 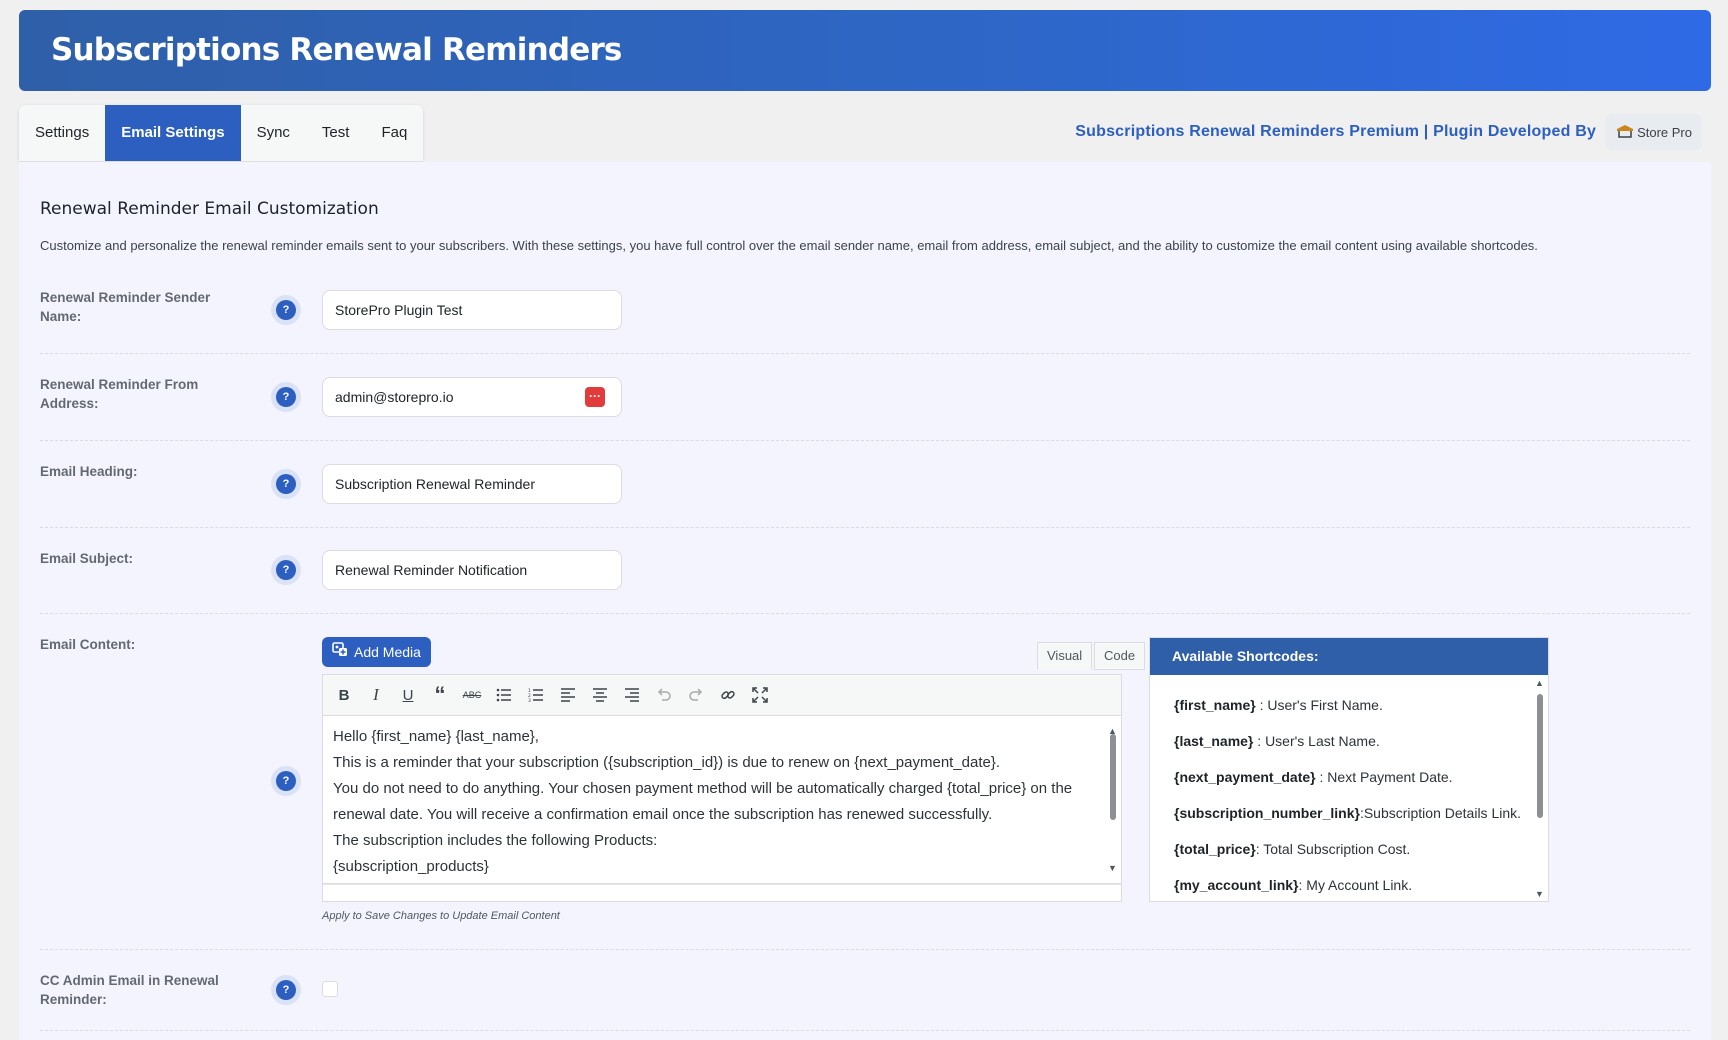 I want to click on from-address-help-icon: ?, so click(x=286, y=397).